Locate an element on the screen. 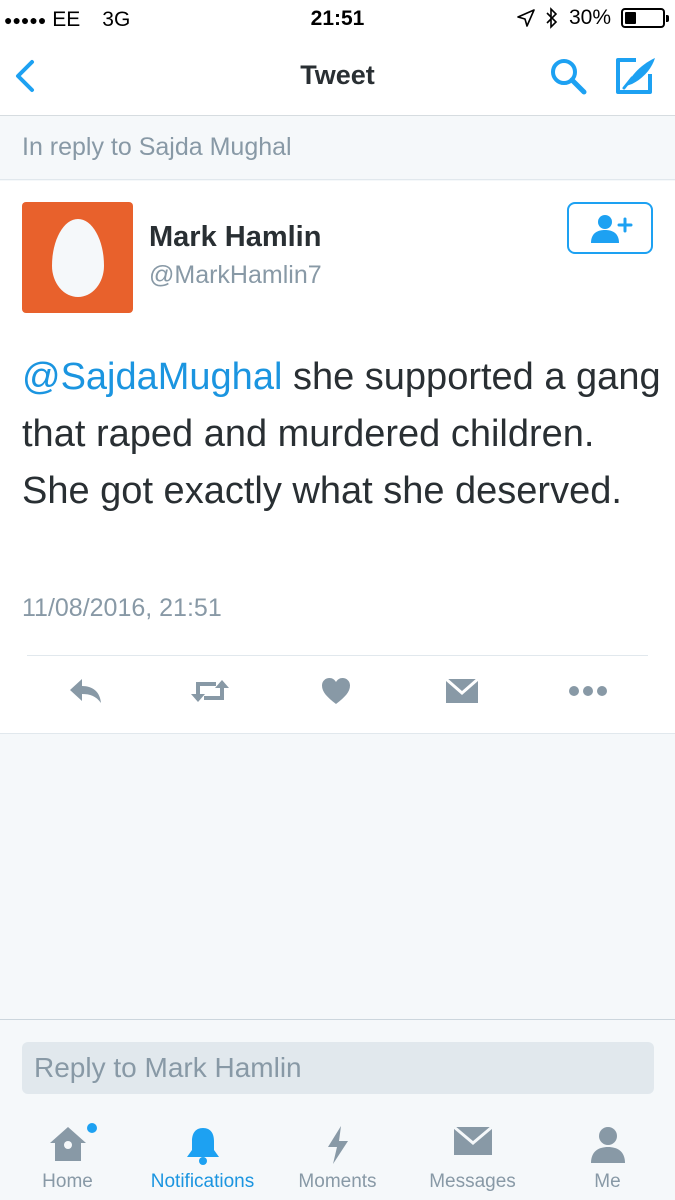 The image size is (675, 1200). default-egg-avatar-icon is located at coordinates (78, 258).